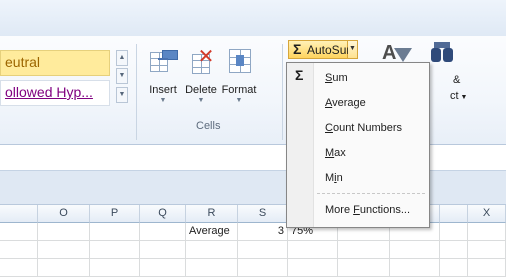 The height and width of the screenshot is (277, 506). Describe the element at coordinates (454, 214) in the screenshot. I see `column-header-w` at that location.